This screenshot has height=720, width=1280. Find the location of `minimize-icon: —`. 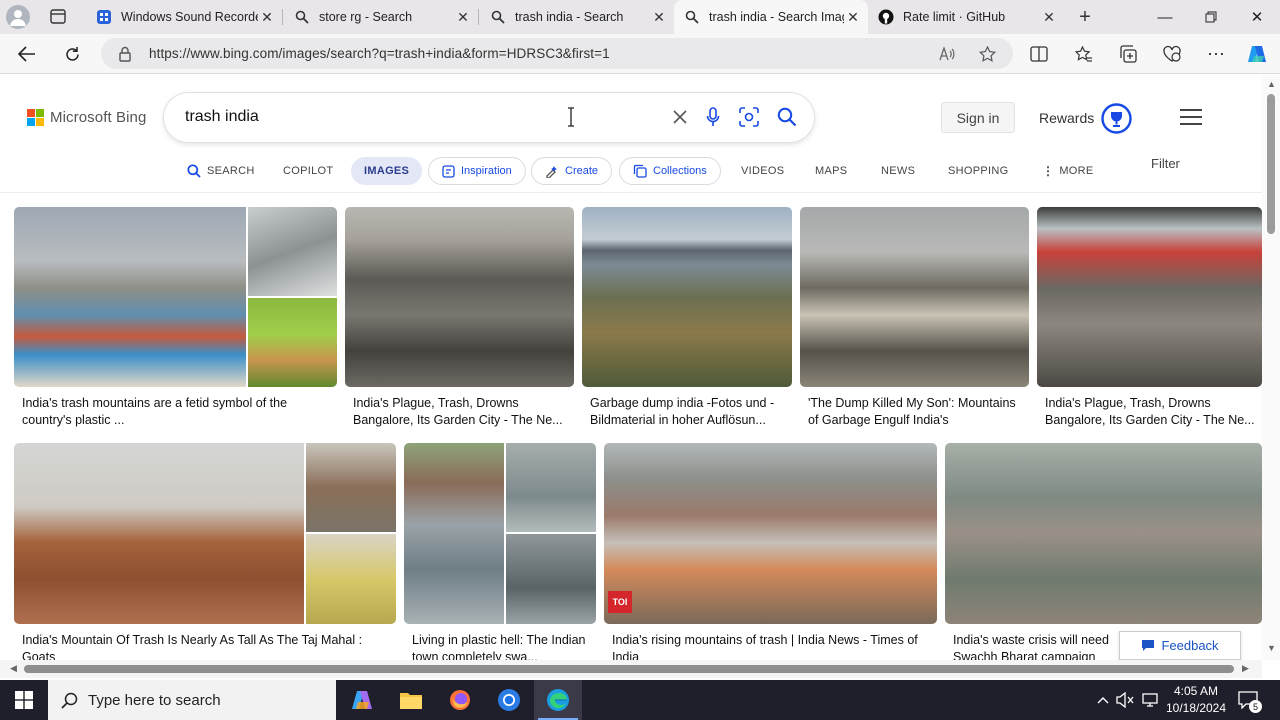

minimize-icon: — is located at coordinates (1165, 17).